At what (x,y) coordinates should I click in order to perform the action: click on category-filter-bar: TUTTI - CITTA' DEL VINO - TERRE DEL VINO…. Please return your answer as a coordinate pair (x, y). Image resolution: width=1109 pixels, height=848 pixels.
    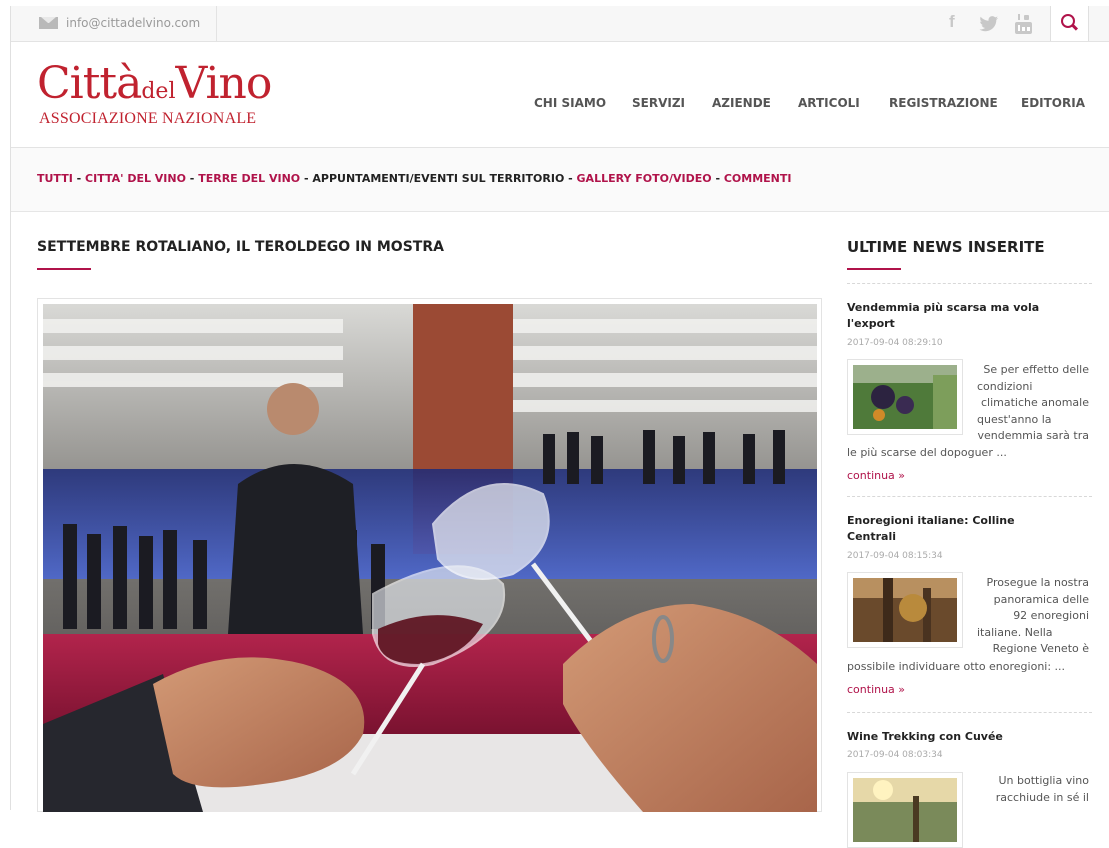
    Looking at the image, I should click on (560, 180).